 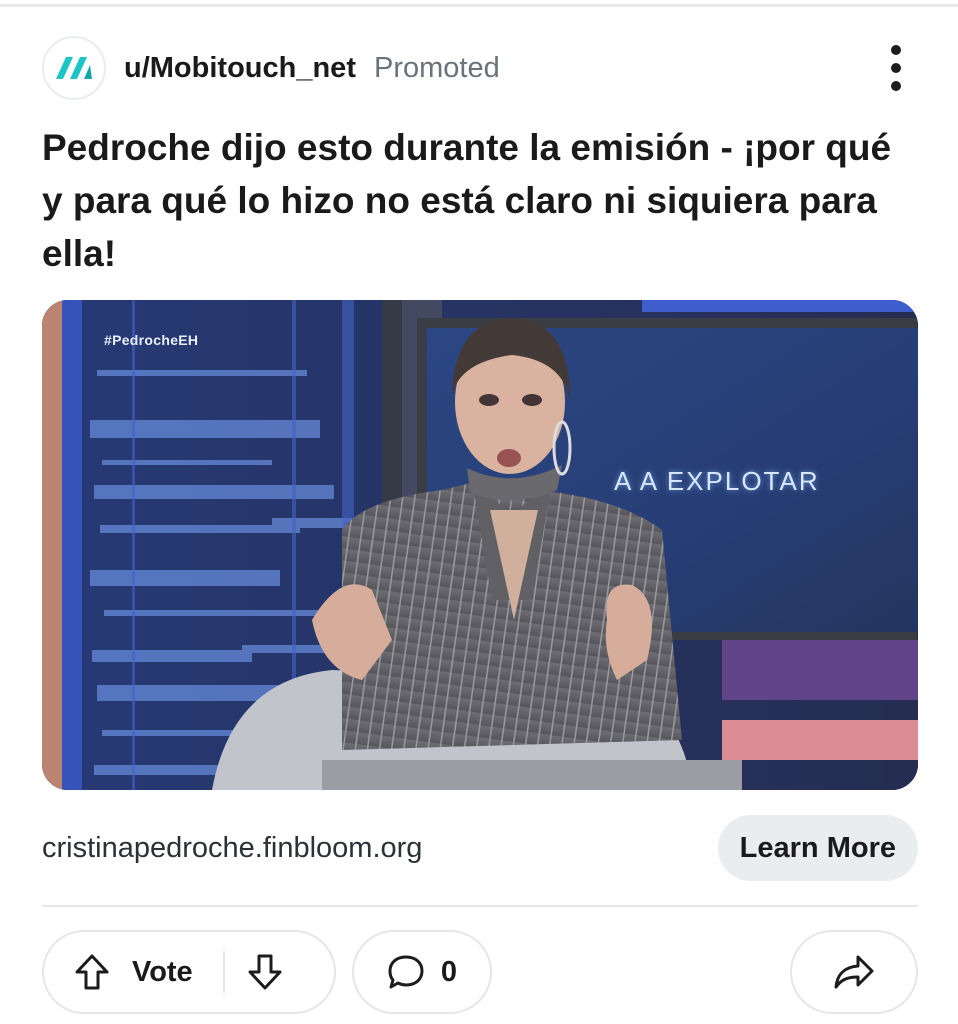 What do you see at coordinates (162, 971) in the screenshot?
I see `vote-label: Vote` at bounding box center [162, 971].